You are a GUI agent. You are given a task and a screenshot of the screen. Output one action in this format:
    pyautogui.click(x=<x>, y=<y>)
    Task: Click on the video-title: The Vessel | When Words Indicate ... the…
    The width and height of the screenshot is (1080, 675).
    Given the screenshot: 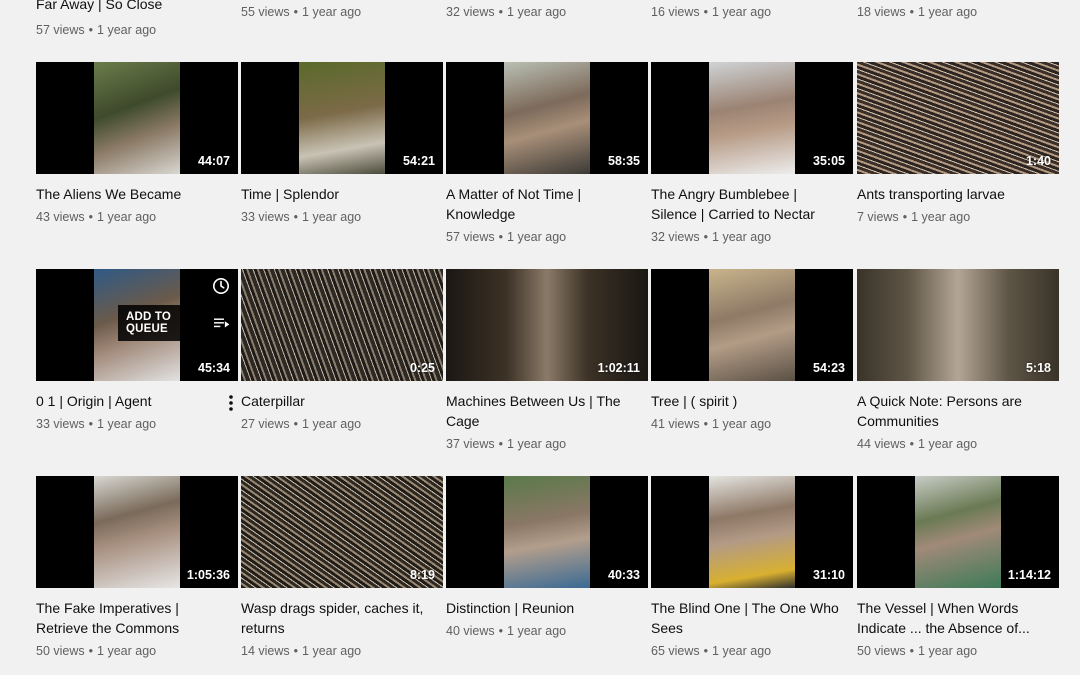 What is the action you would take?
    pyautogui.click(x=958, y=618)
    